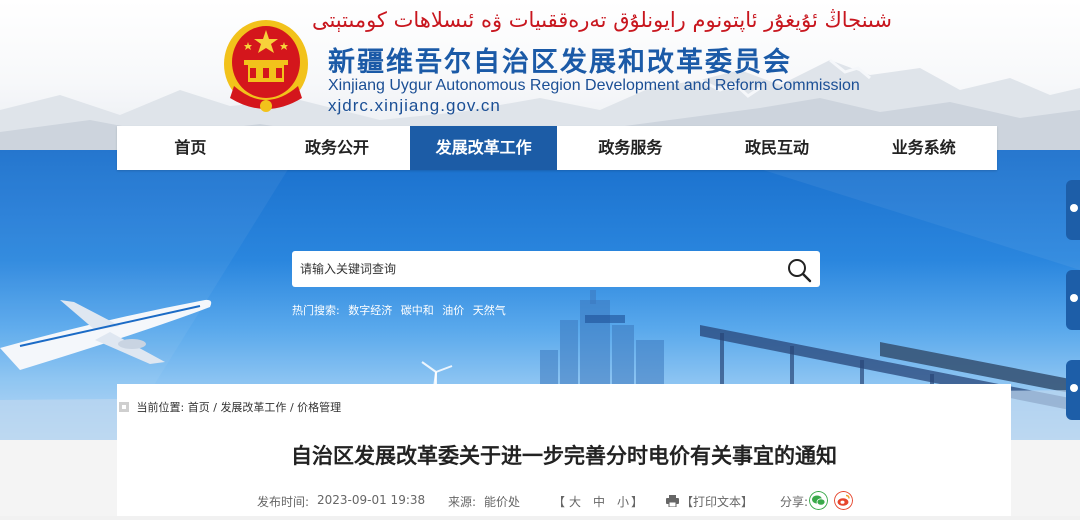 The image size is (1080, 520). Describe the element at coordinates (564, 456) in the screenshot. I see `article-title: 自治区发展改革委关于进一步完善分时电价有关事宜的通知` at that location.